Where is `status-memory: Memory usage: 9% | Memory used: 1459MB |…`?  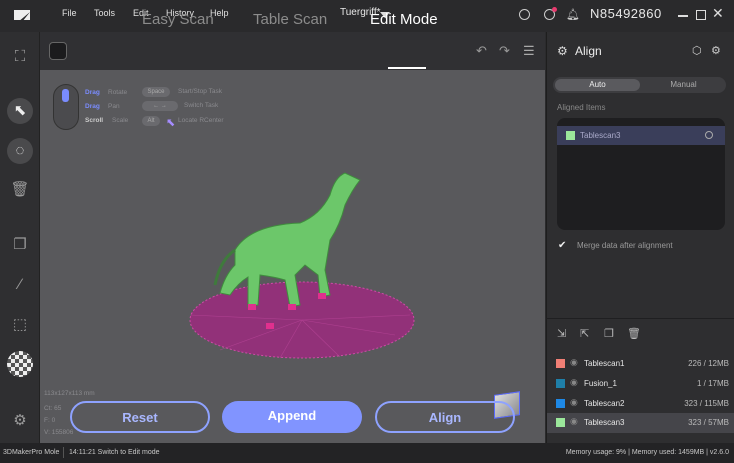
status-memory: Memory usage: 9% | Memory used: 1459MB |… is located at coordinates (647, 452).